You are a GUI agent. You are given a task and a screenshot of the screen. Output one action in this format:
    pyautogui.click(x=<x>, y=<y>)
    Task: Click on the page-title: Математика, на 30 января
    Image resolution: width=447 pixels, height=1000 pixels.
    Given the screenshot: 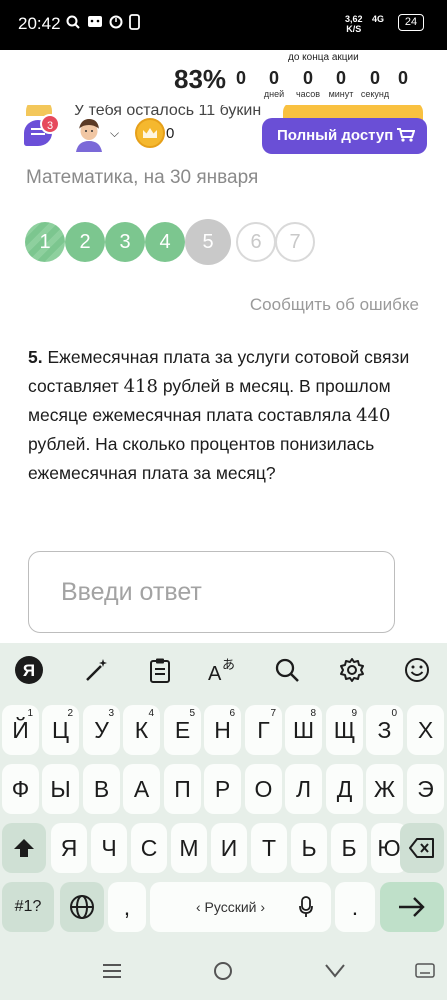 What is the action you would take?
    pyautogui.click(x=142, y=177)
    